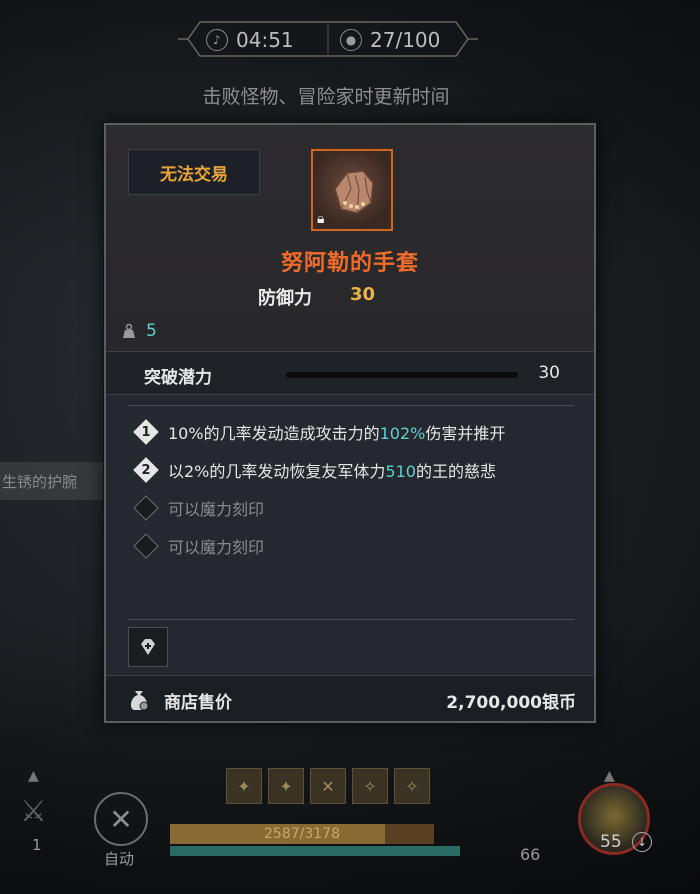 This screenshot has height=894, width=700. I want to click on price-value: 2,700,000银币, so click(511, 703).